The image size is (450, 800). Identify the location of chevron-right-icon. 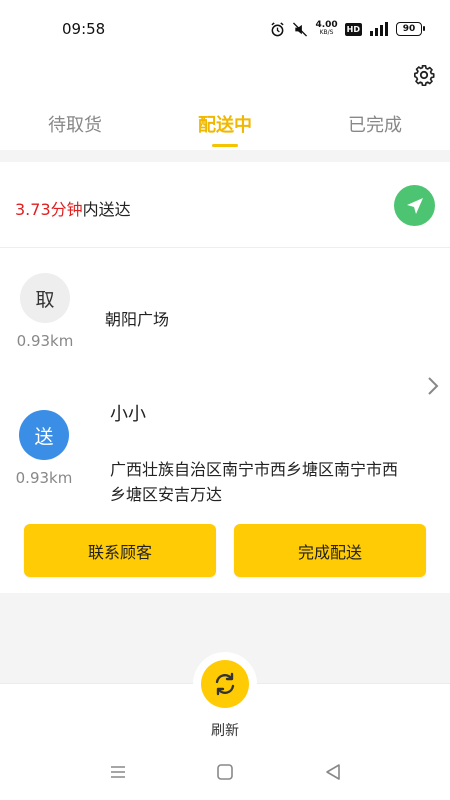
(433, 386).